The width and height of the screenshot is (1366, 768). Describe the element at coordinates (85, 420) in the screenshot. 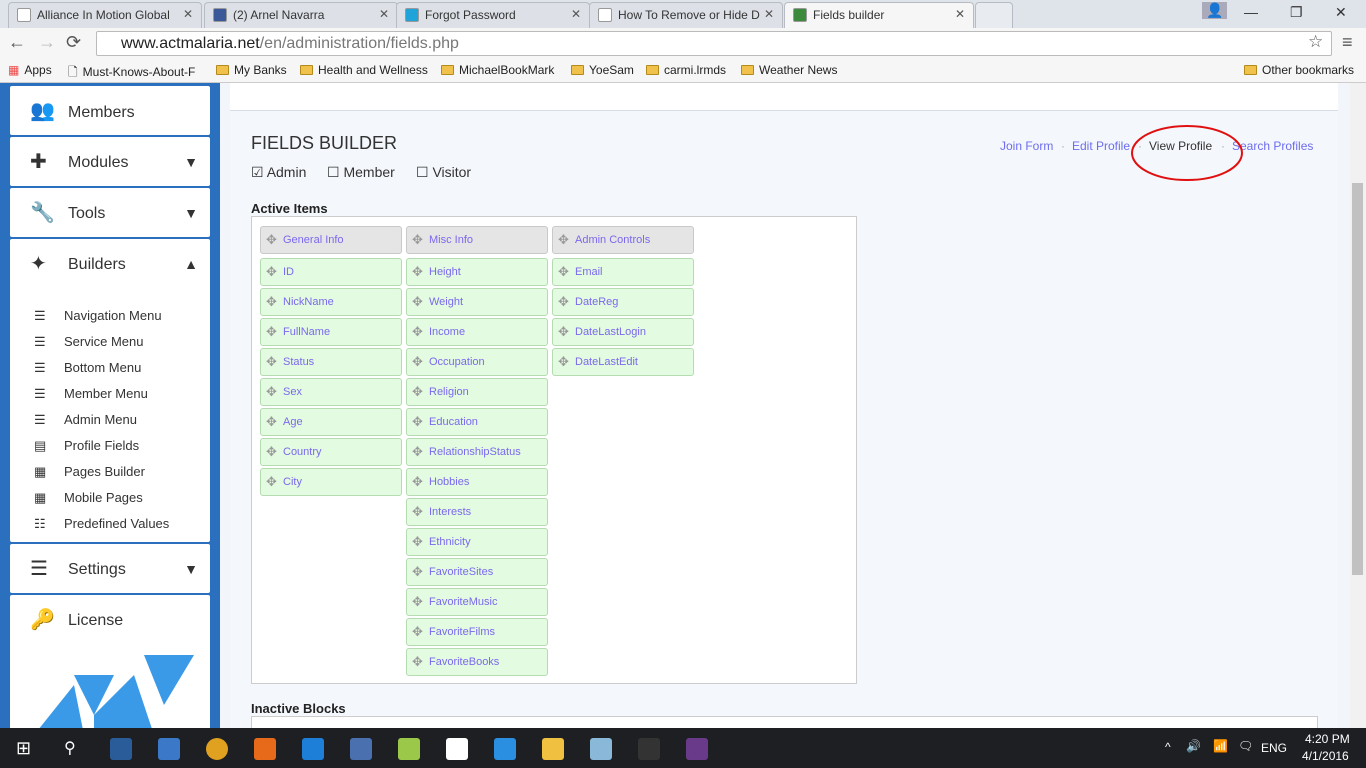

I see `builders-submenu-item: ☰ Admin Menu` at that location.